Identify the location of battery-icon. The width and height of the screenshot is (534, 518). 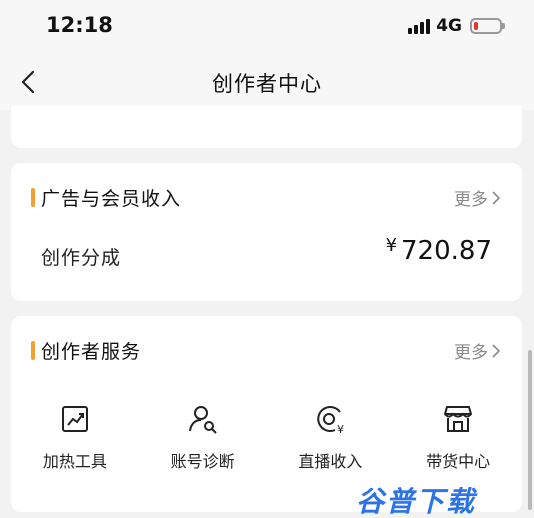
(487, 26).